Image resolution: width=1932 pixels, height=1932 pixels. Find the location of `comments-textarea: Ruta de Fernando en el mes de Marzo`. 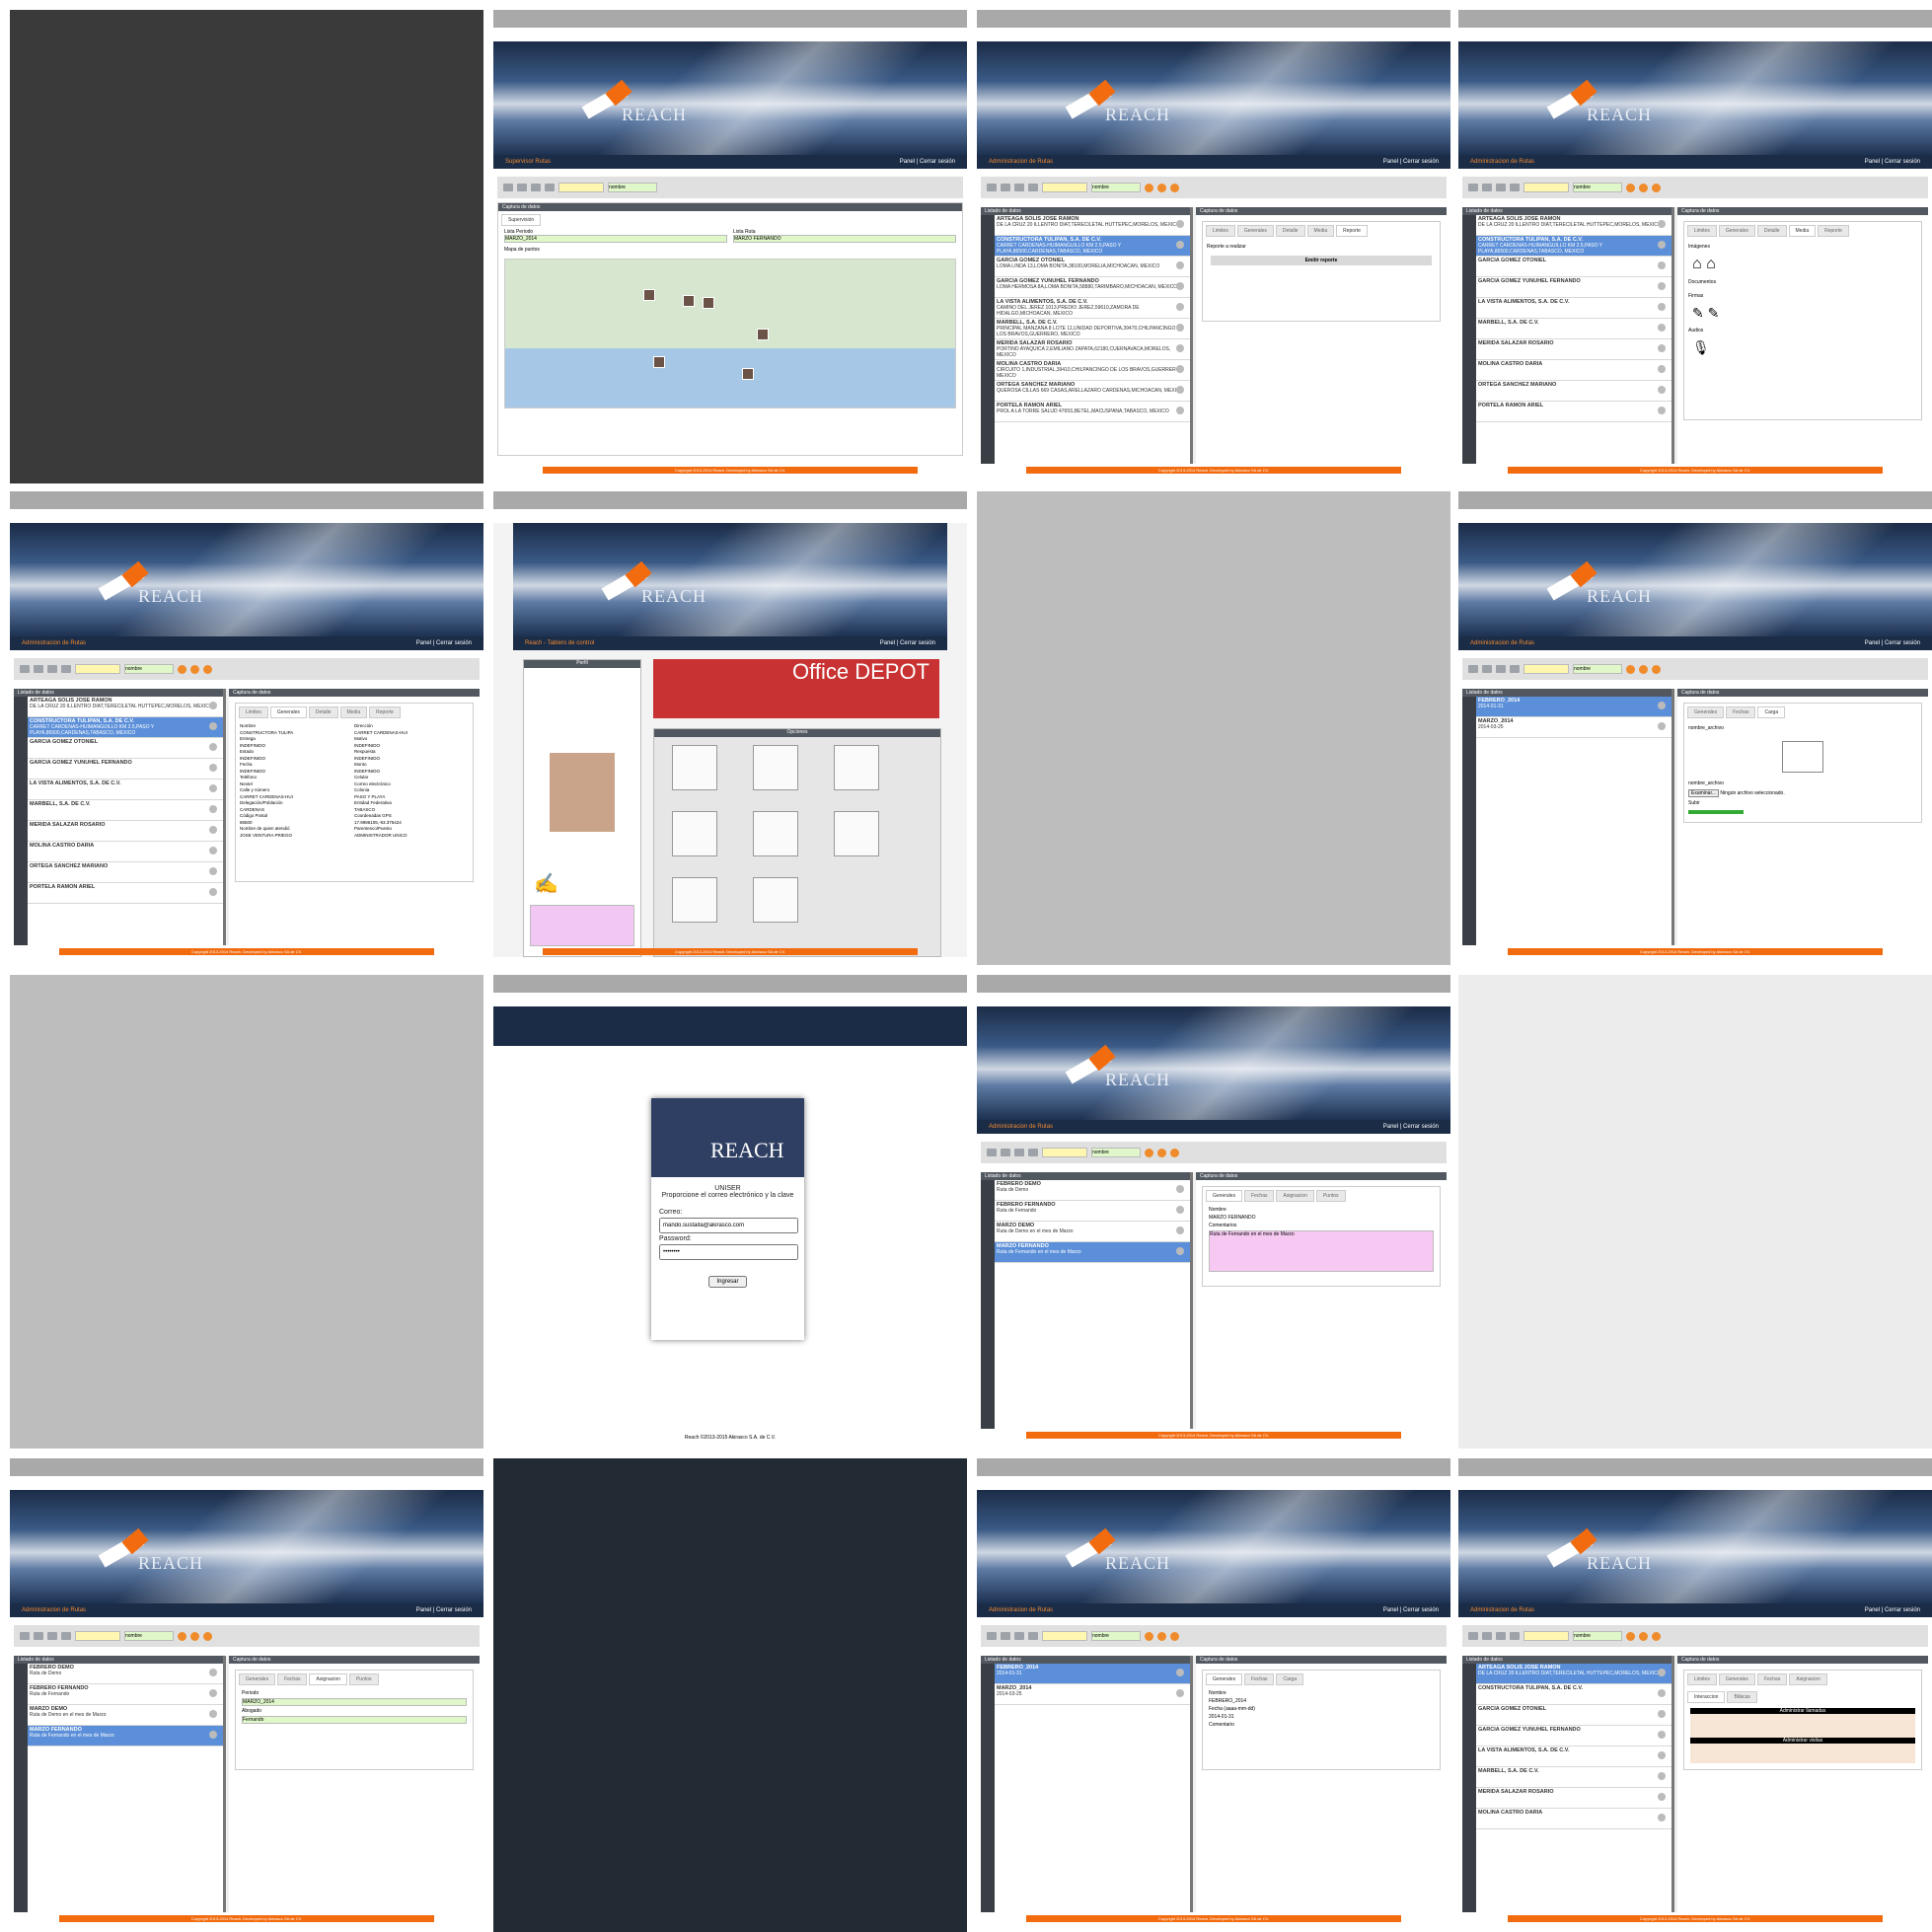

comments-textarea: Ruta de Fernando en el mes de Marzo is located at coordinates (1321, 1251).